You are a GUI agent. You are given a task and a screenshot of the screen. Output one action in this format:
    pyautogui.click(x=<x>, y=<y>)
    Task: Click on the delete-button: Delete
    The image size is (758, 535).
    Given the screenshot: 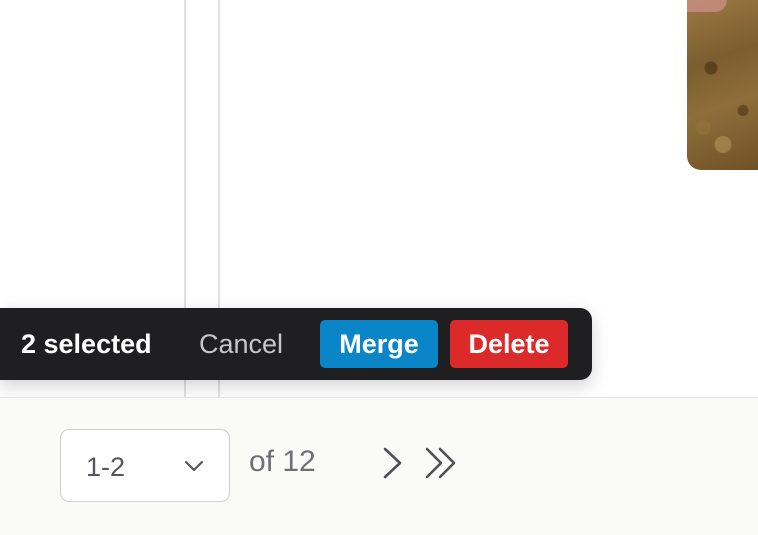 What is the action you would take?
    pyautogui.click(x=509, y=344)
    